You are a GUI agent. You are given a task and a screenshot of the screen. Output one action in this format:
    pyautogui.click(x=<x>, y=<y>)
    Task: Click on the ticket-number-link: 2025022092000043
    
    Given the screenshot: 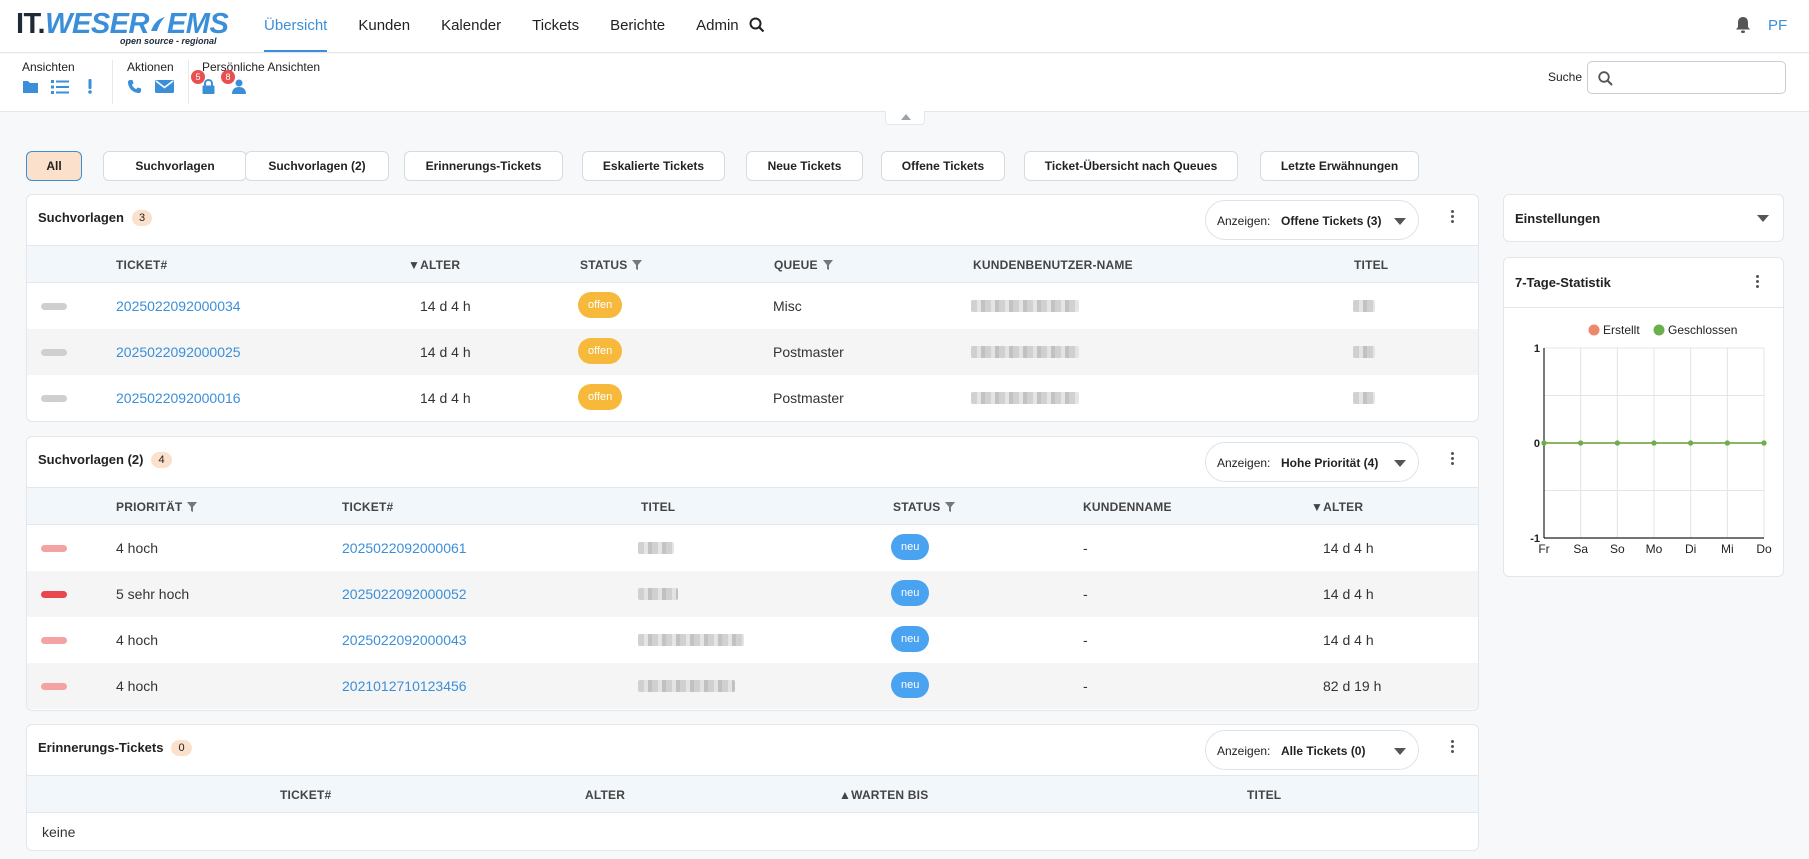 What is the action you would take?
    pyautogui.click(x=404, y=640)
    